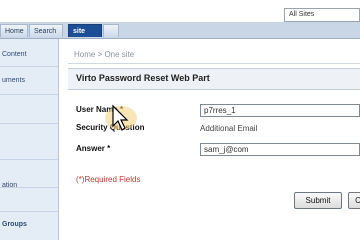  I want to click on breadcrumb: Home > One site, so click(214, 55).